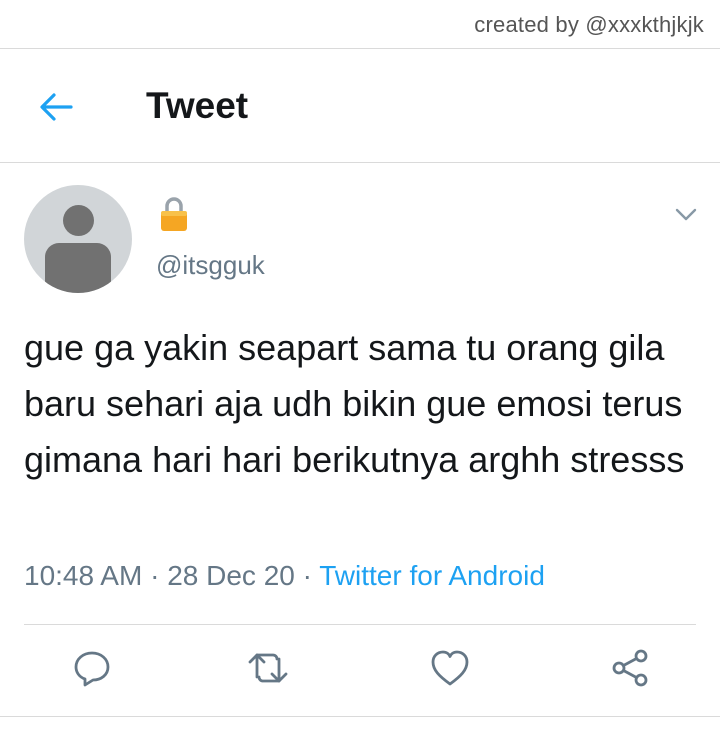 The height and width of the screenshot is (730, 720). Describe the element at coordinates (78, 268) in the screenshot. I see `avatar-body` at that location.